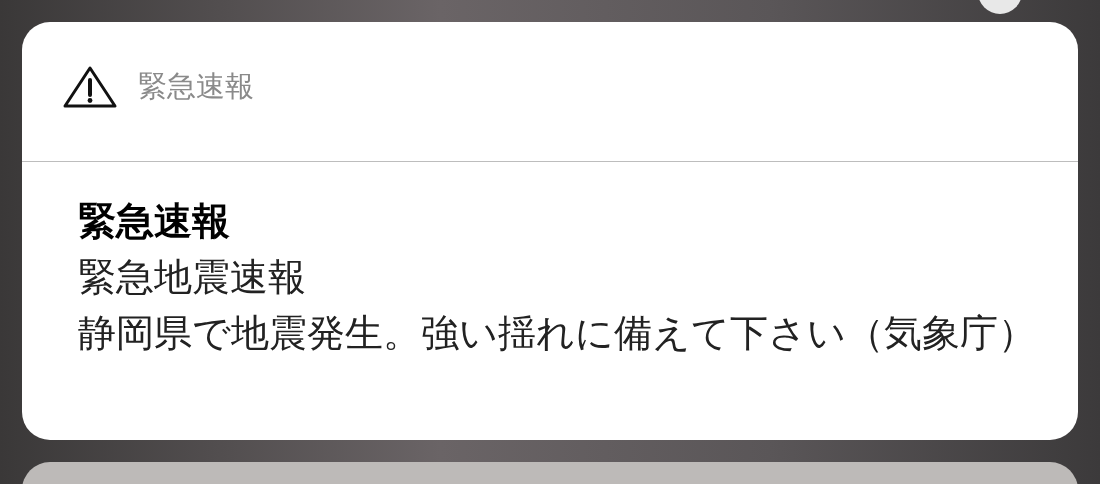 The height and width of the screenshot is (484, 1100). Describe the element at coordinates (196, 86) in the screenshot. I see `app-name: 緊急速報` at that location.